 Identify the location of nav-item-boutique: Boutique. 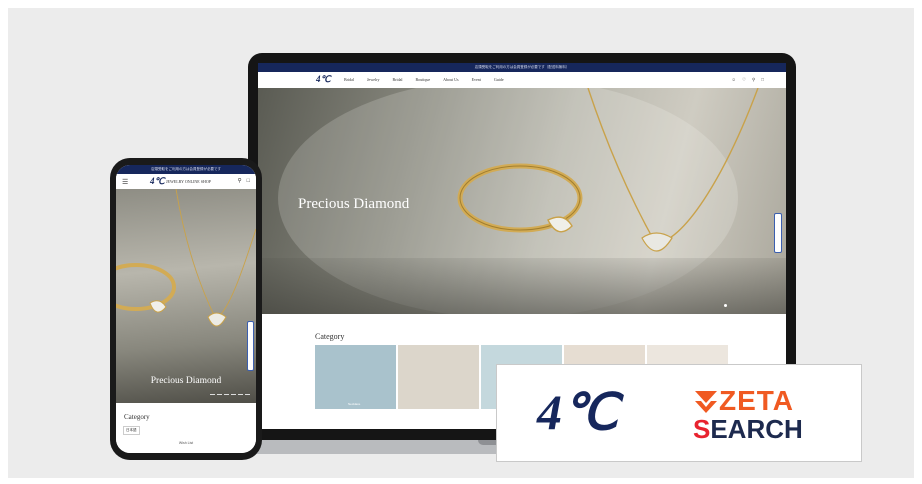
(422, 79).